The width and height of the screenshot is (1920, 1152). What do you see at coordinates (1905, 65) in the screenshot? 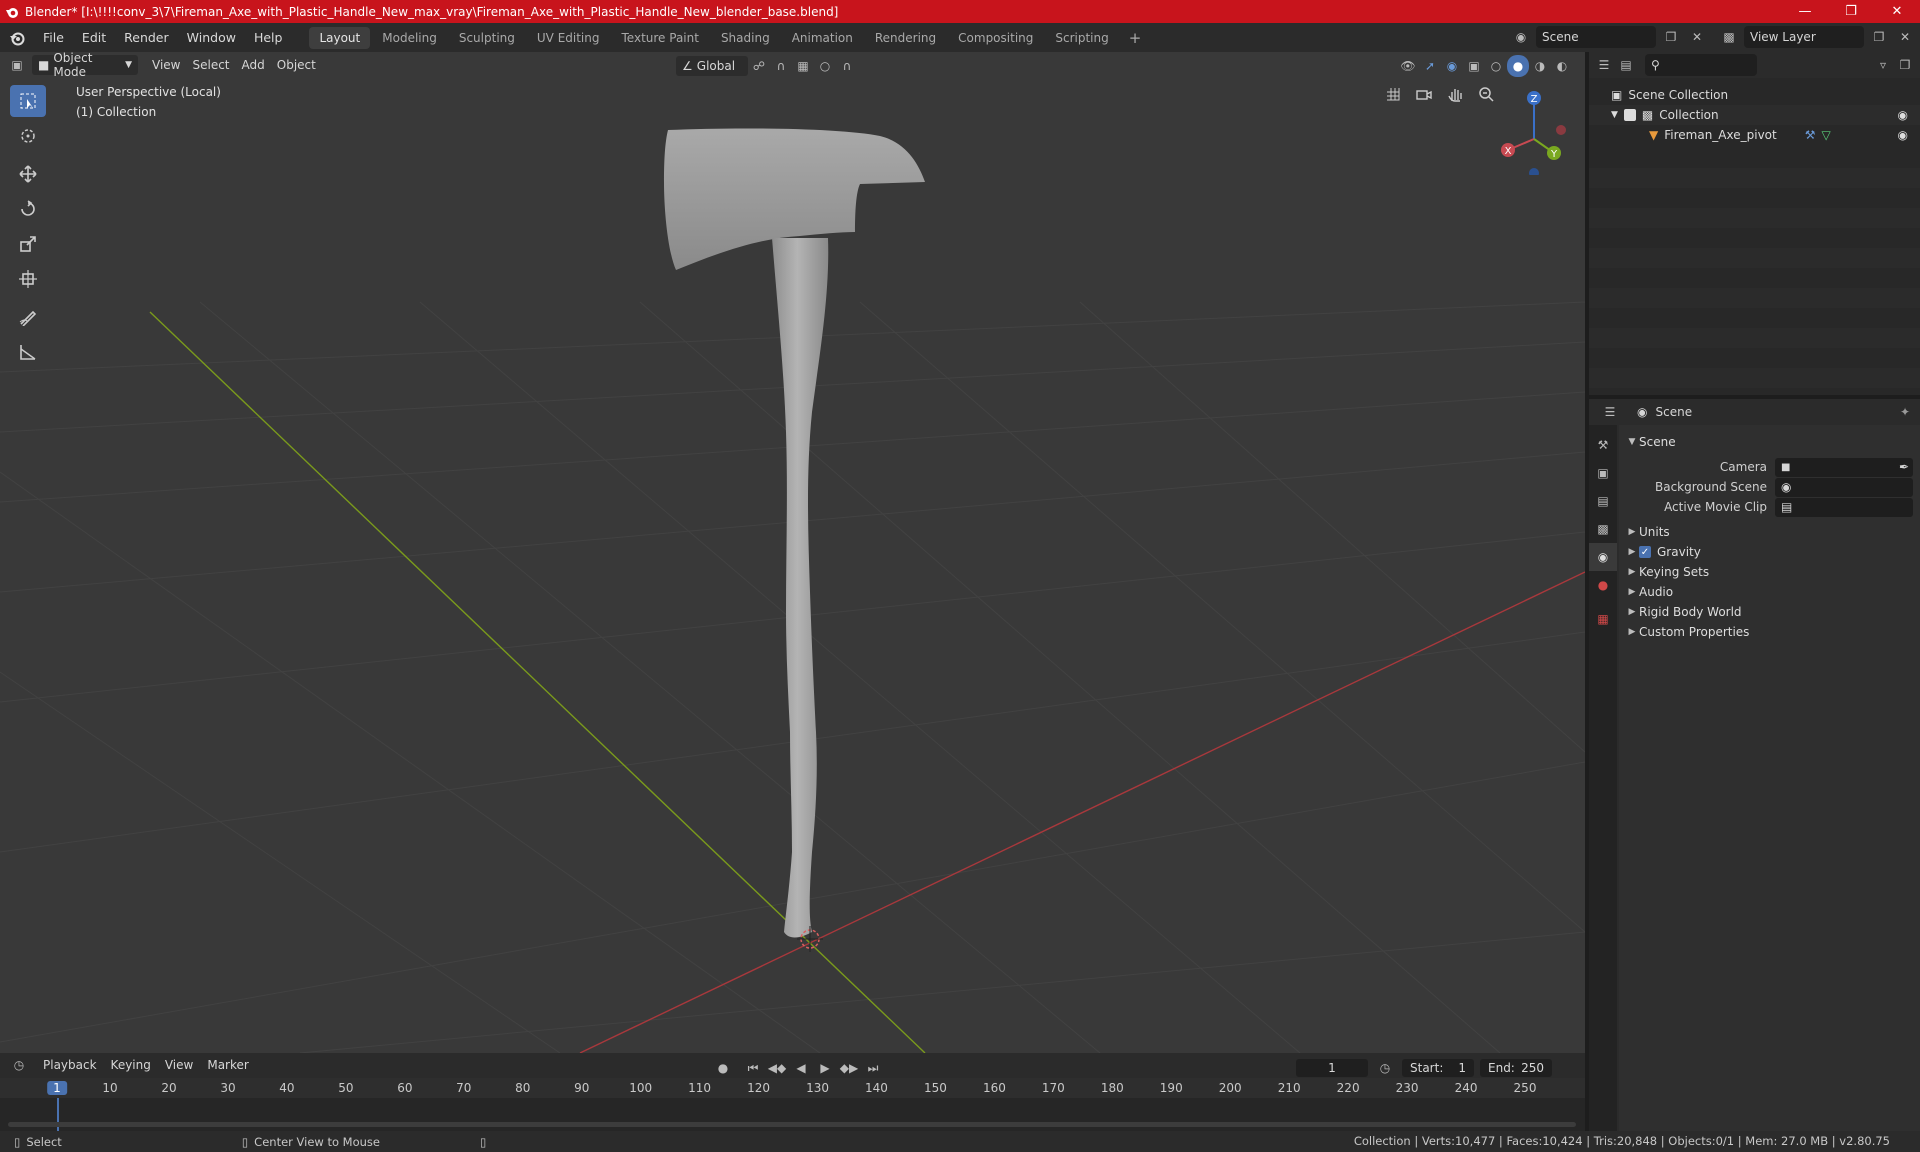
I see `new-collection-icon: ❐` at bounding box center [1905, 65].